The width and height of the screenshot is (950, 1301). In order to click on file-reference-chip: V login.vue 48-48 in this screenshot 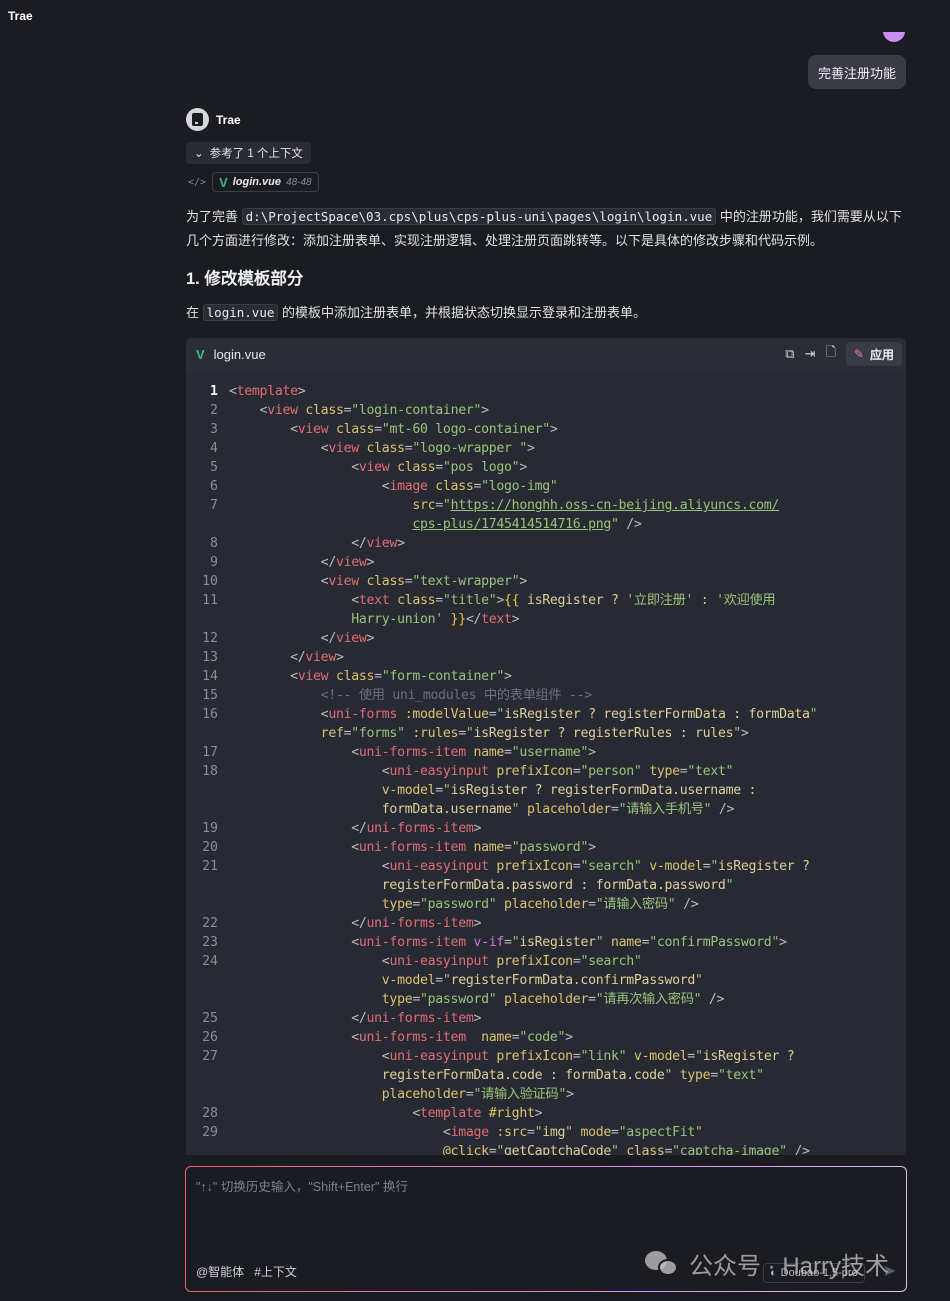, I will do `click(265, 182)`.